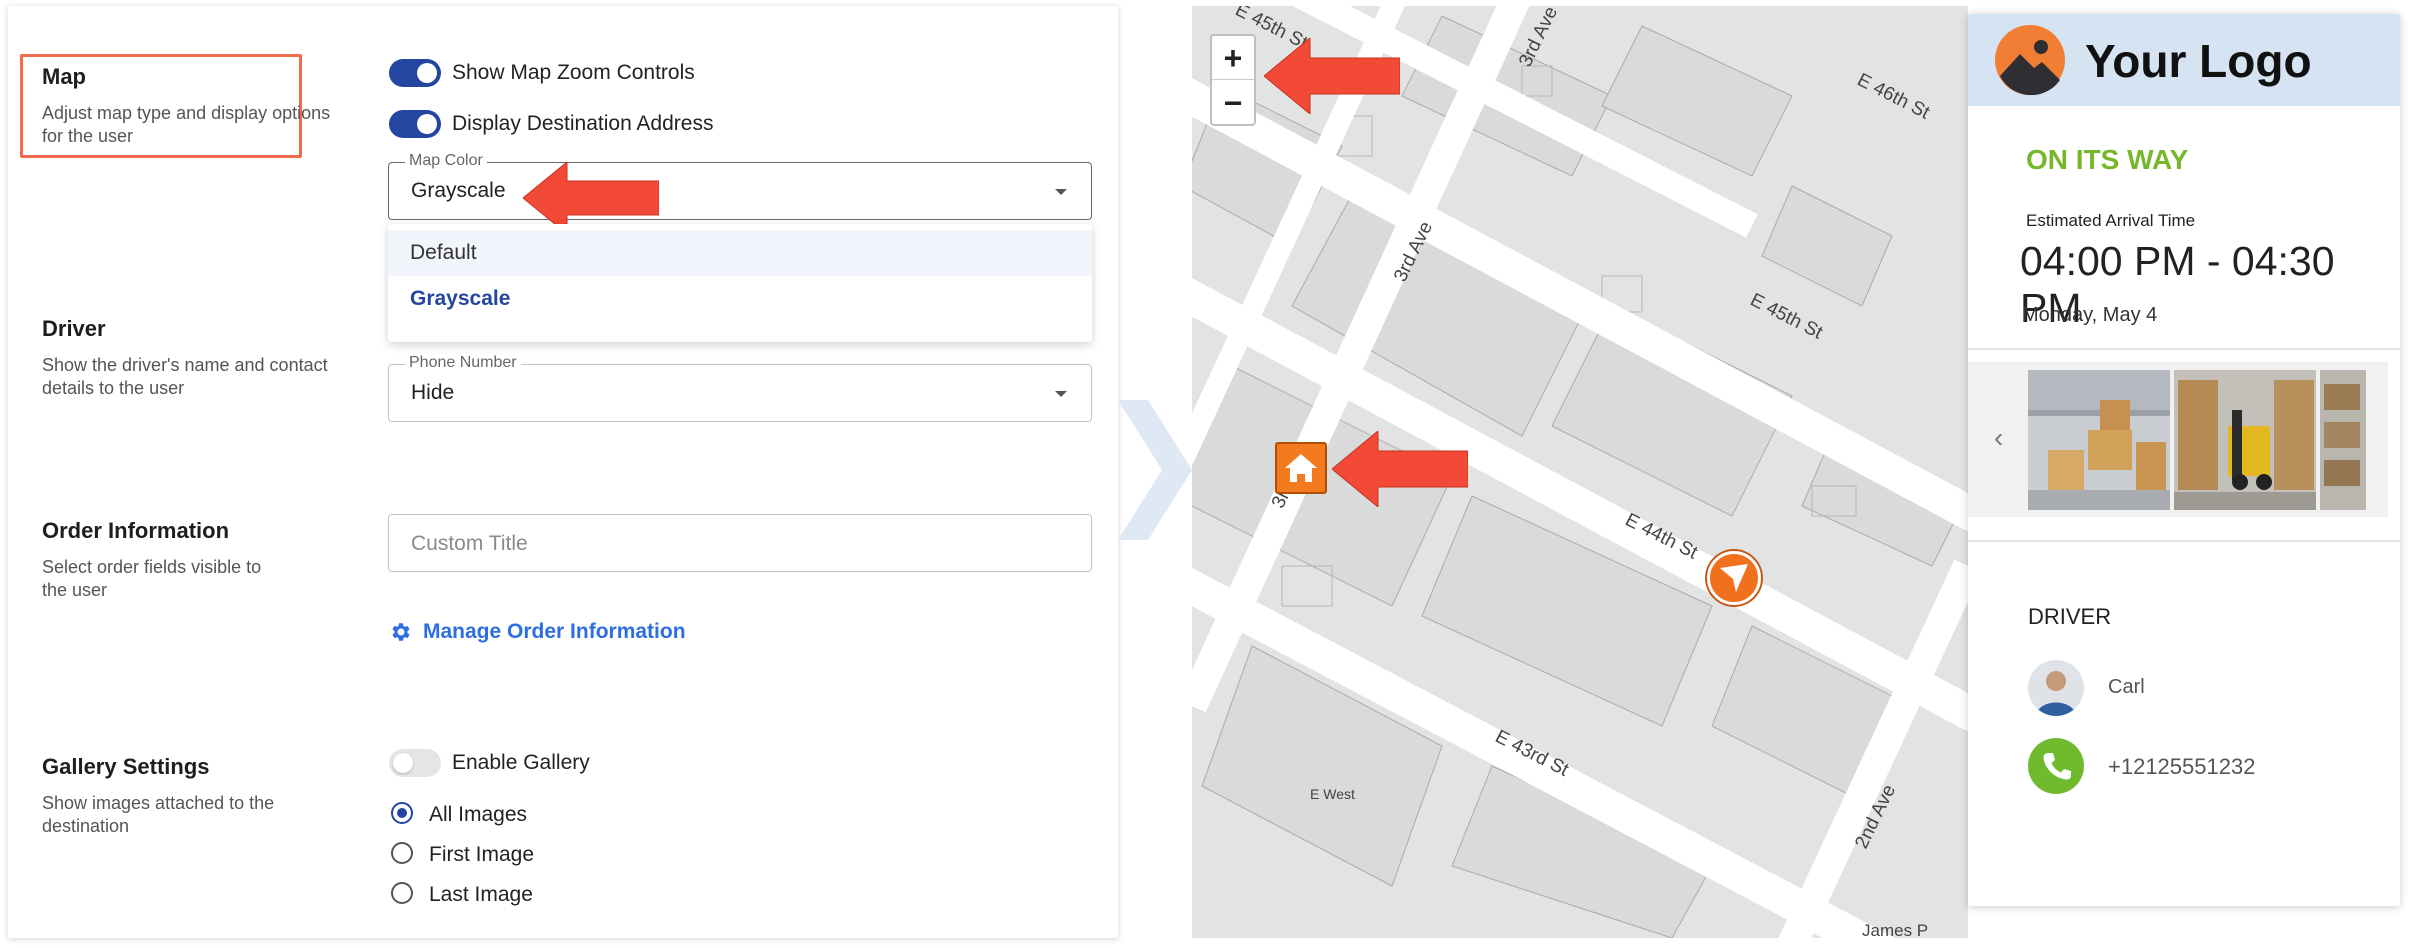 The width and height of the screenshot is (2419, 948). What do you see at coordinates (458, 190) in the screenshot?
I see `map-color-value: Grayscale` at bounding box center [458, 190].